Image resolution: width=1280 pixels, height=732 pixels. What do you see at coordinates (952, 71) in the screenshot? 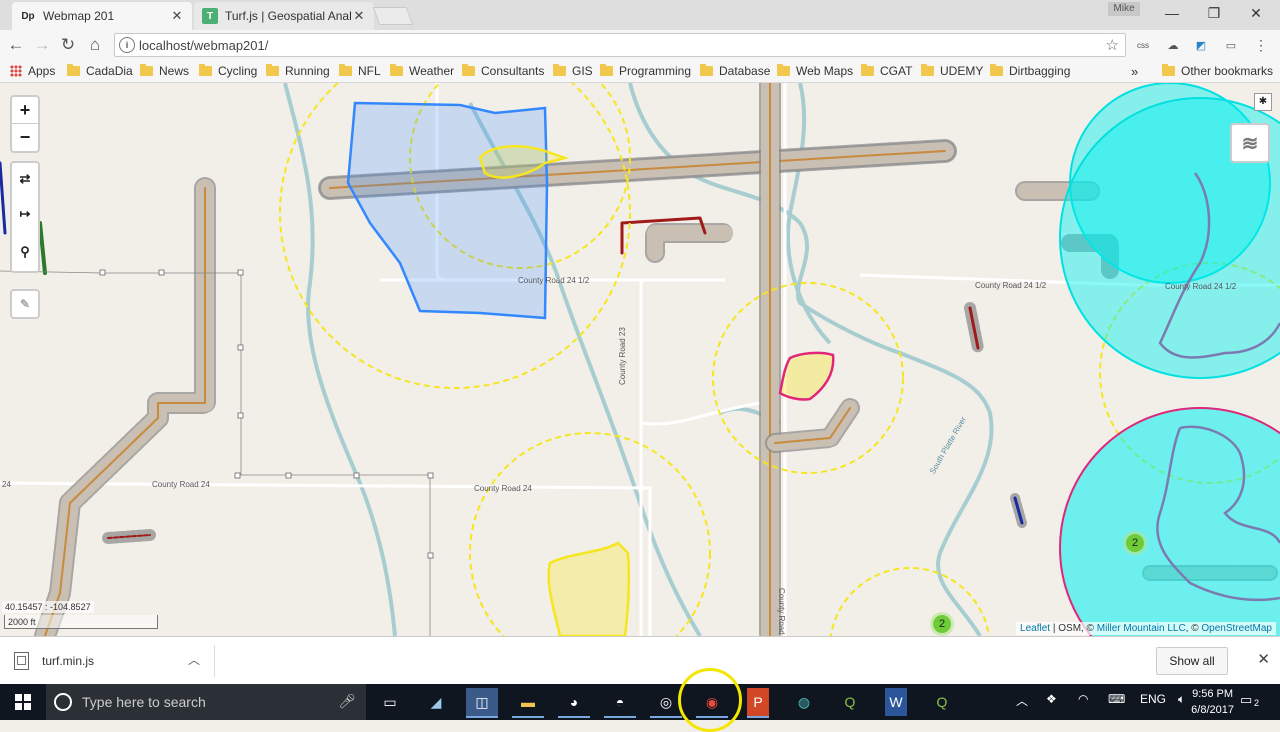
I see `bookmark-item: UDEMY` at bounding box center [952, 71].